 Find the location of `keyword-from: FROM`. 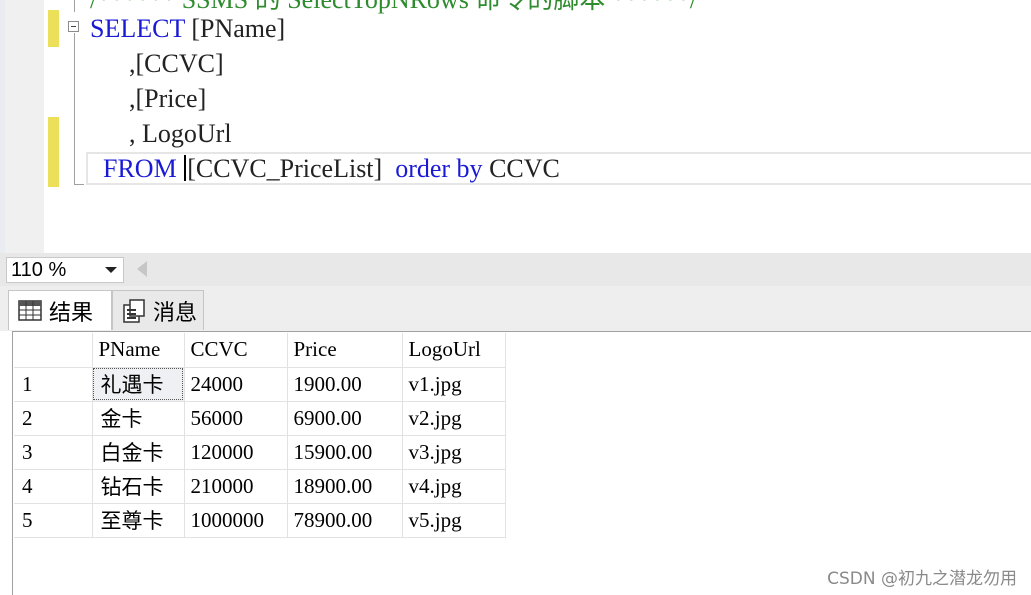

keyword-from: FROM is located at coordinates (140, 168).